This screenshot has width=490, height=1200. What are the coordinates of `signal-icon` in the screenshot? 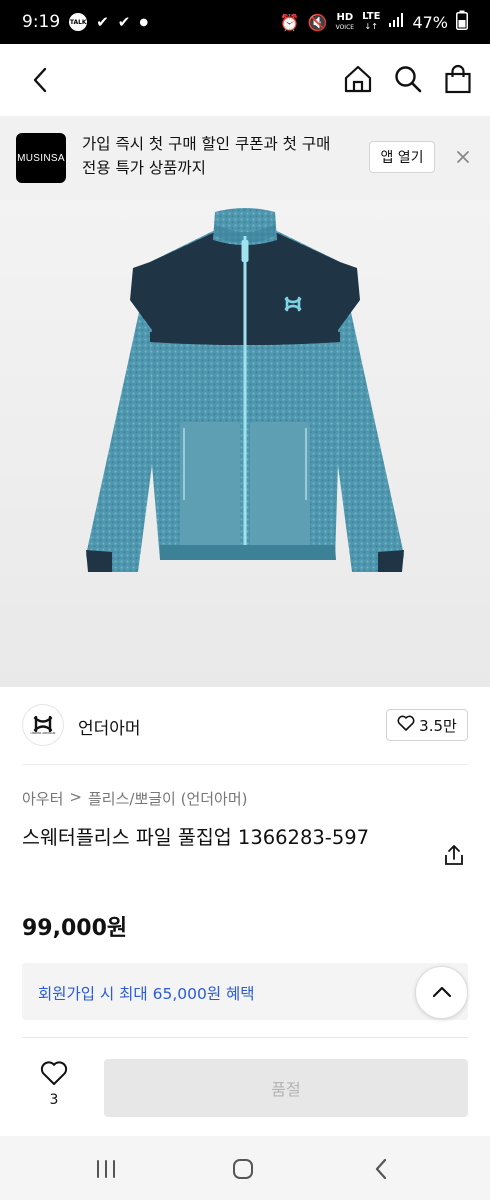 It's located at (396, 22).